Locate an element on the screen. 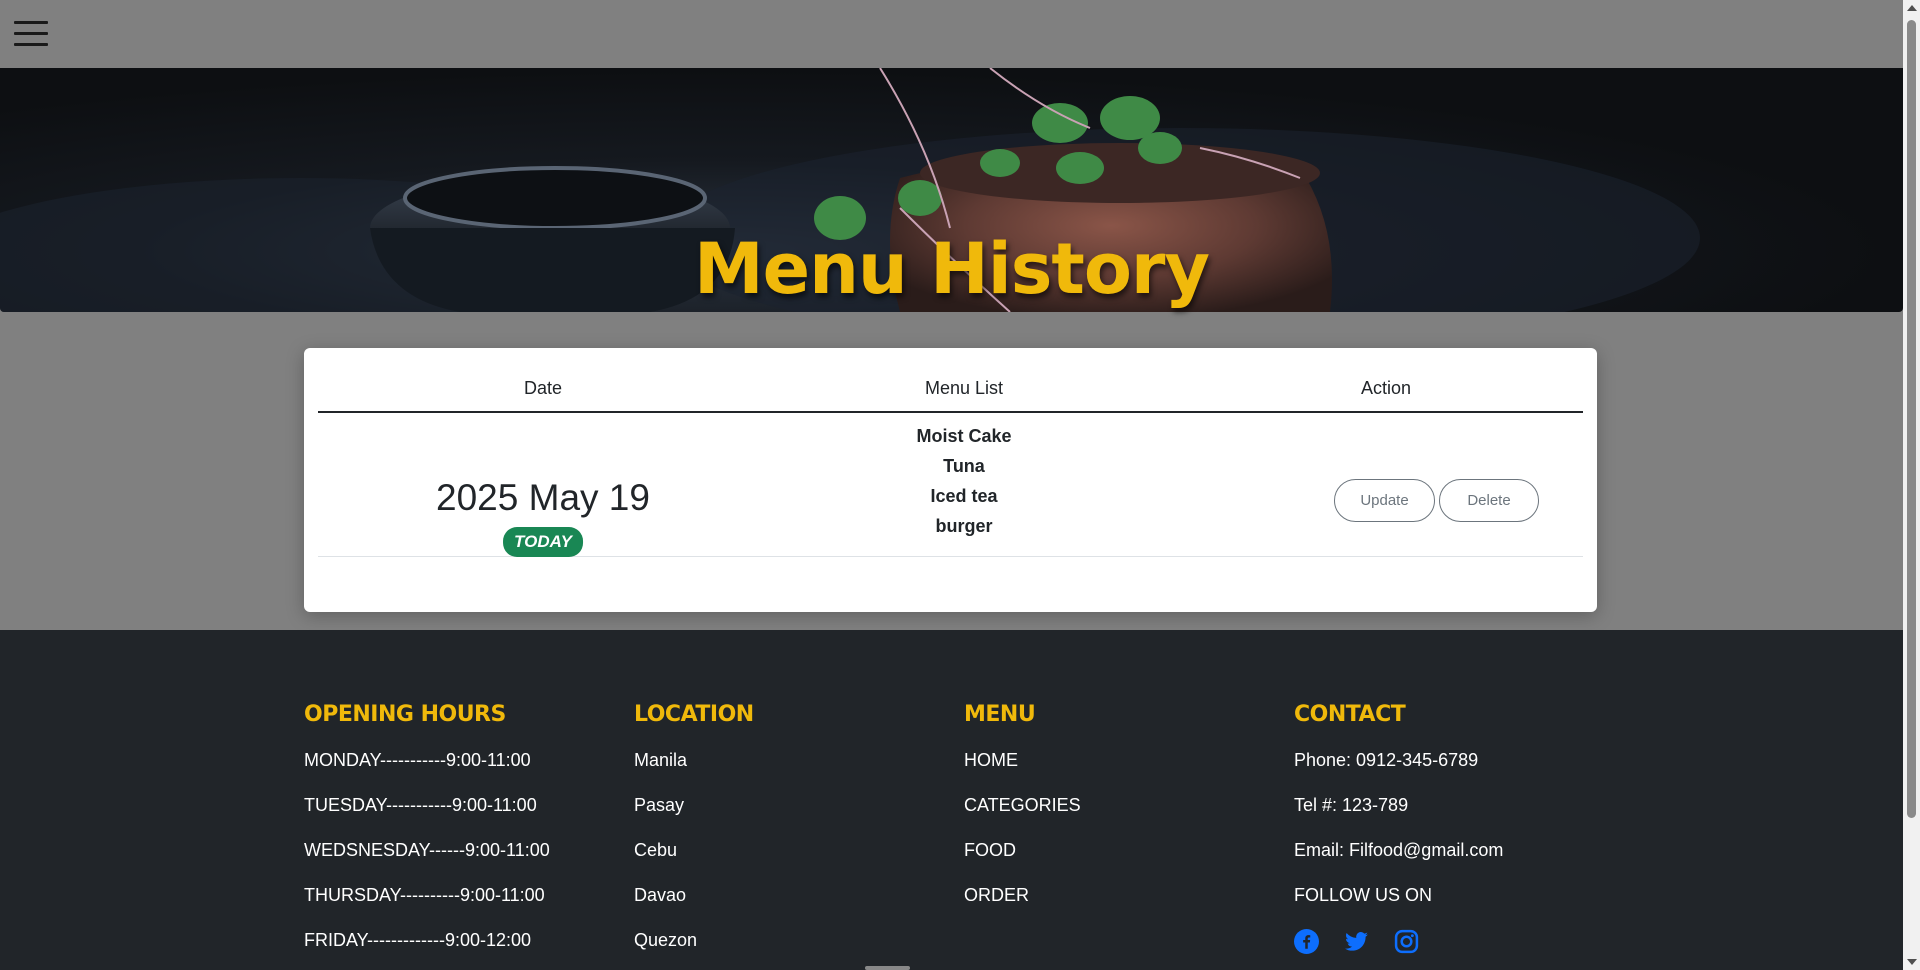 This screenshot has height=970, width=1920. hours-line: THURSDAY----------9:00-11:00 is located at coordinates (424, 895).